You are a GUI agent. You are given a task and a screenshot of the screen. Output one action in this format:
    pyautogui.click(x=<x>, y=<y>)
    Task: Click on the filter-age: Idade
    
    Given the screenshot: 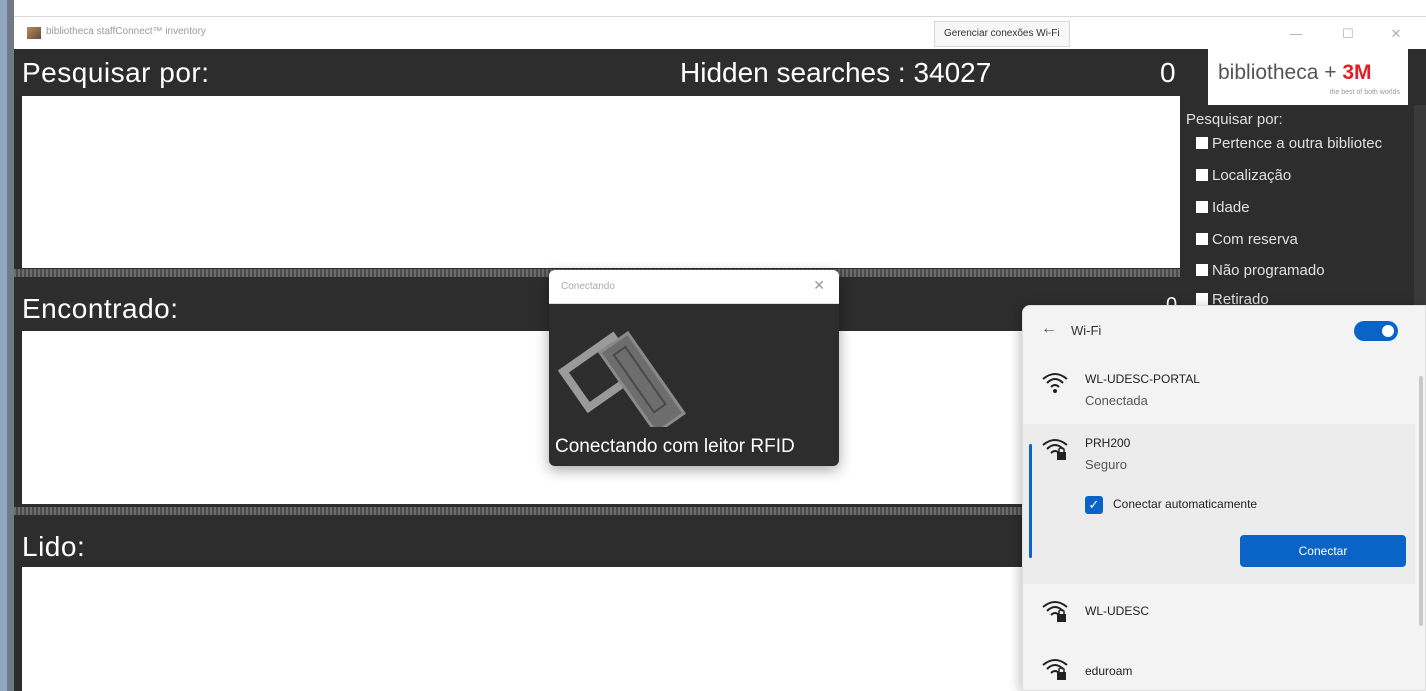 What is the action you would take?
    pyautogui.click(x=1223, y=207)
    